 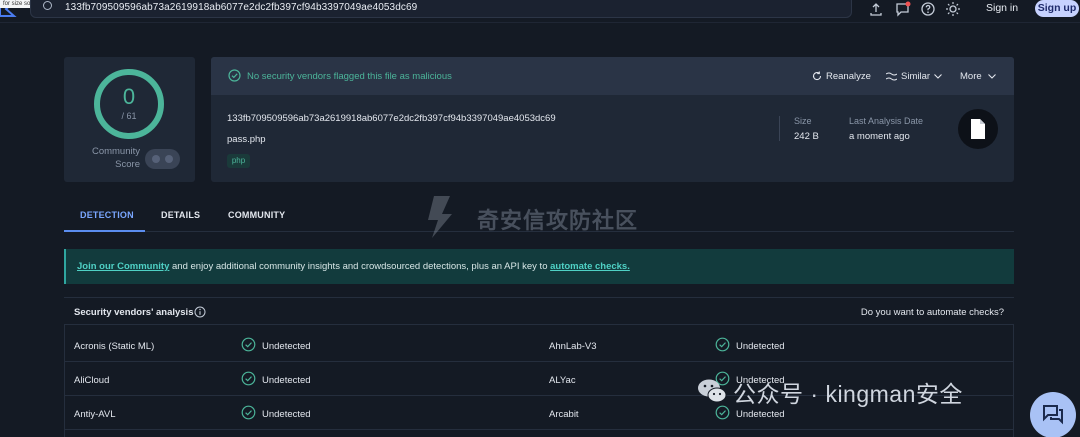 What do you see at coordinates (440, 217) in the screenshot?
I see `watermark-logo-icon` at bounding box center [440, 217].